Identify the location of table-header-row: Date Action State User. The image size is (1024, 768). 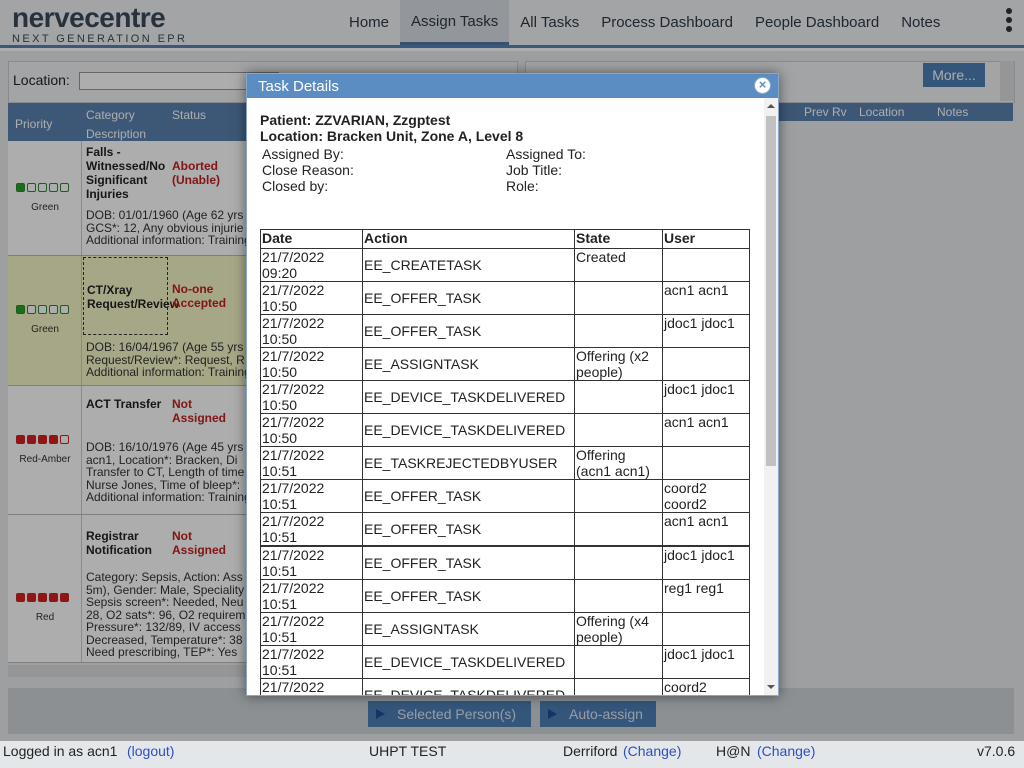
(505, 239).